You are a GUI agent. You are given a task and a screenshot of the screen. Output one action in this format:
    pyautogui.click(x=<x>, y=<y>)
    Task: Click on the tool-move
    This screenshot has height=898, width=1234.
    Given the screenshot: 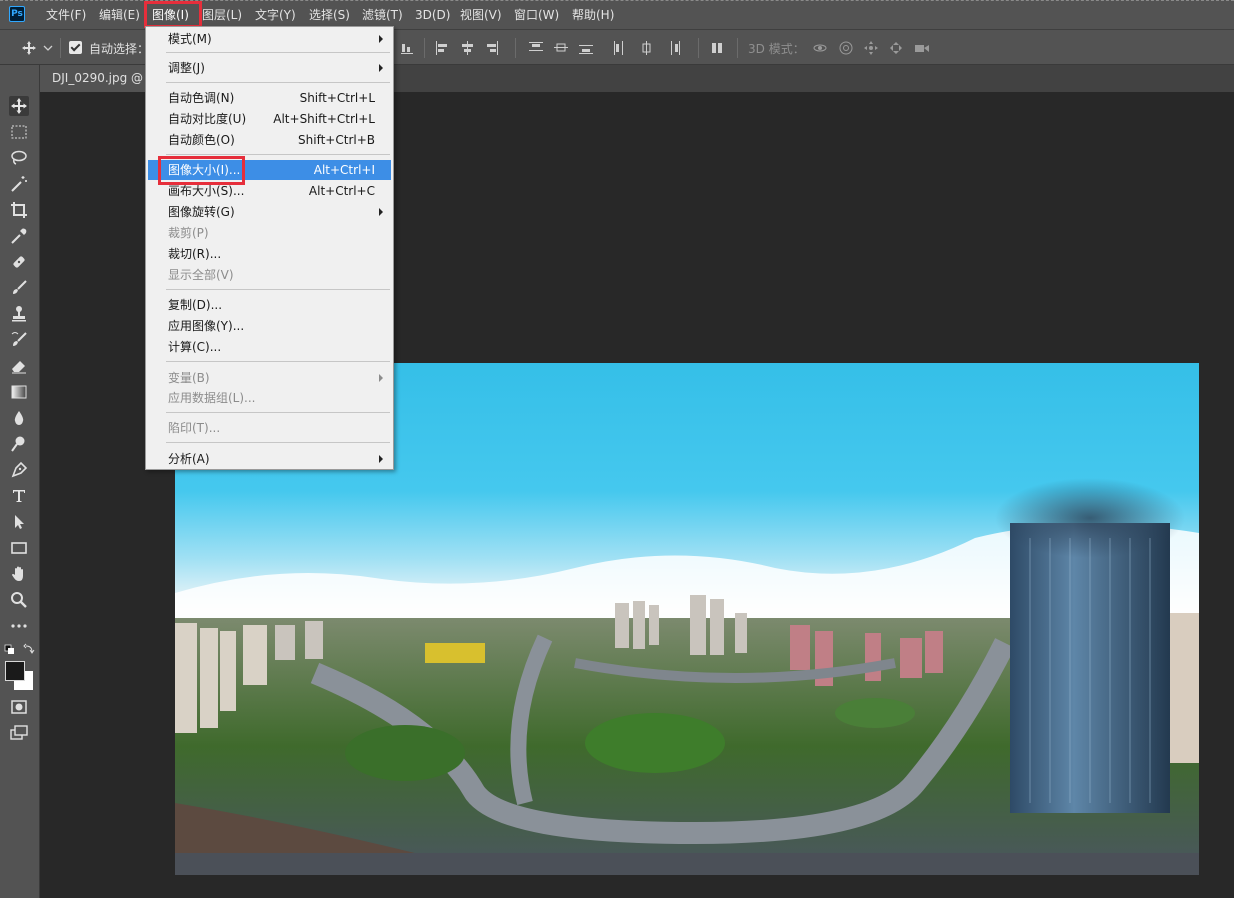 What is the action you would take?
    pyautogui.click(x=19, y=106)
    